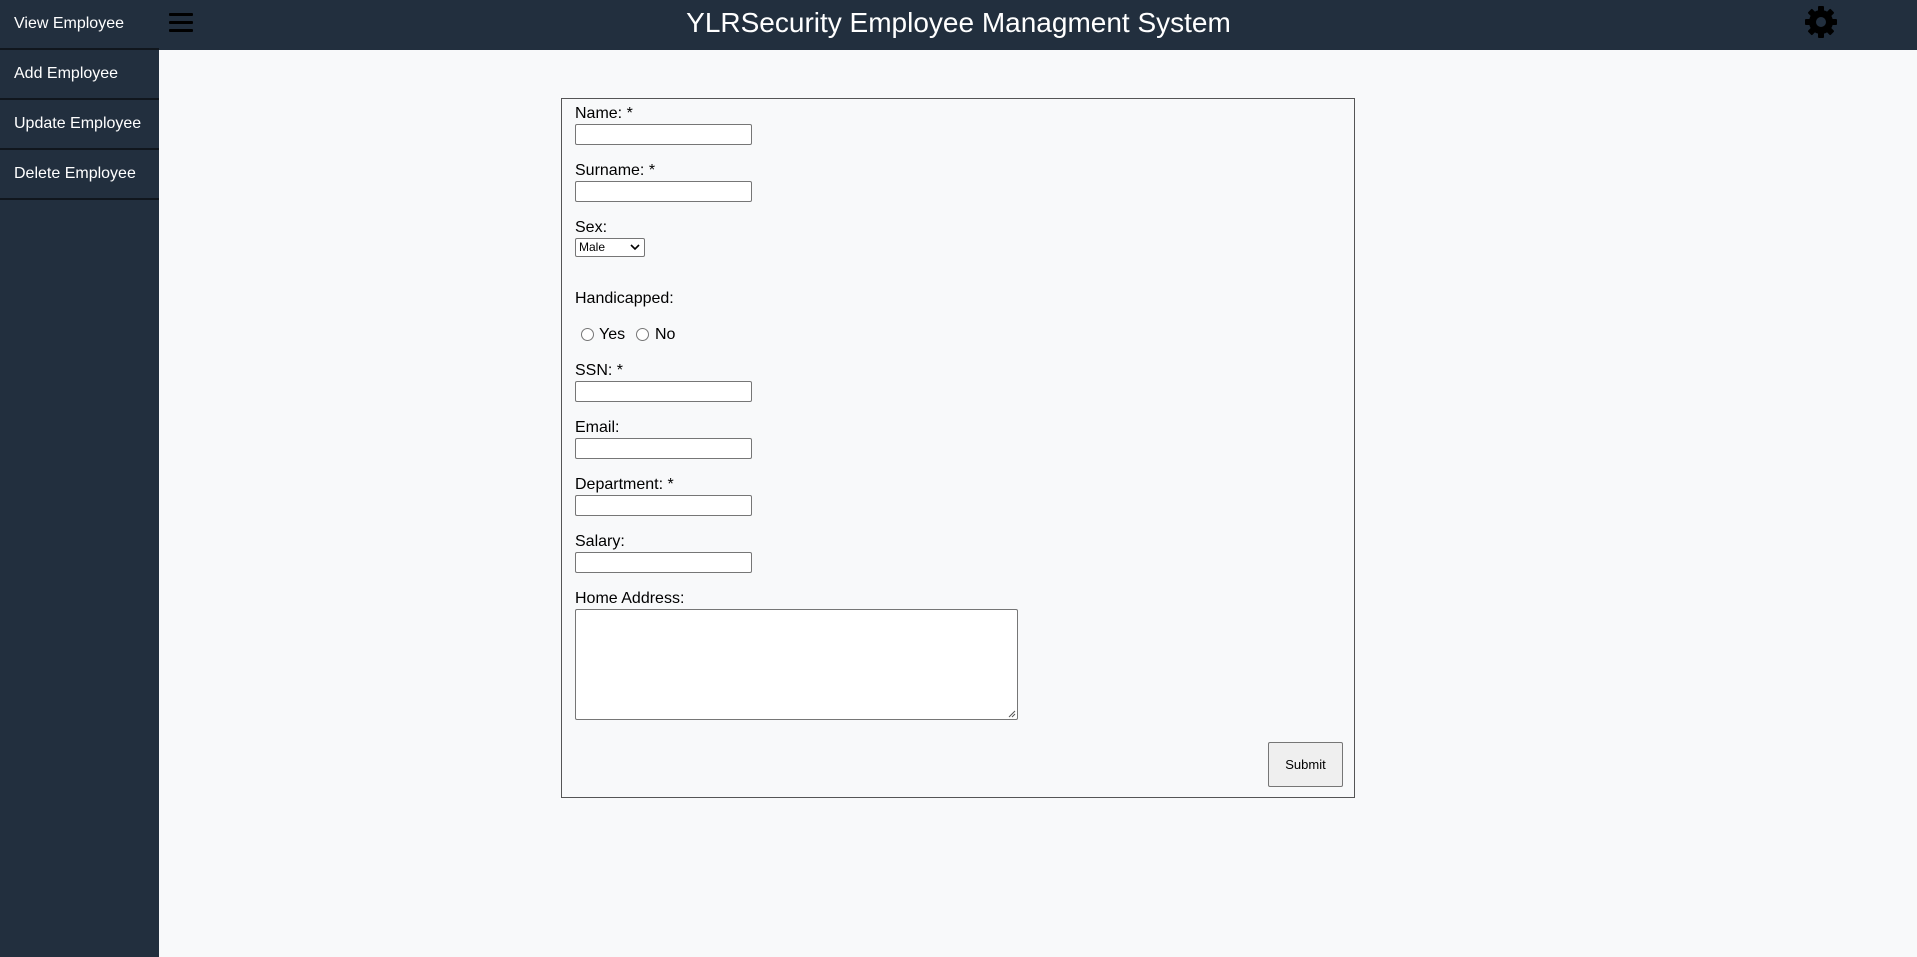 The width and height of the screenshot is (1917, 957). Describe the element at coordinates (615, 170) in the screenshot. I see `surname-label: Surname: *` at that location.